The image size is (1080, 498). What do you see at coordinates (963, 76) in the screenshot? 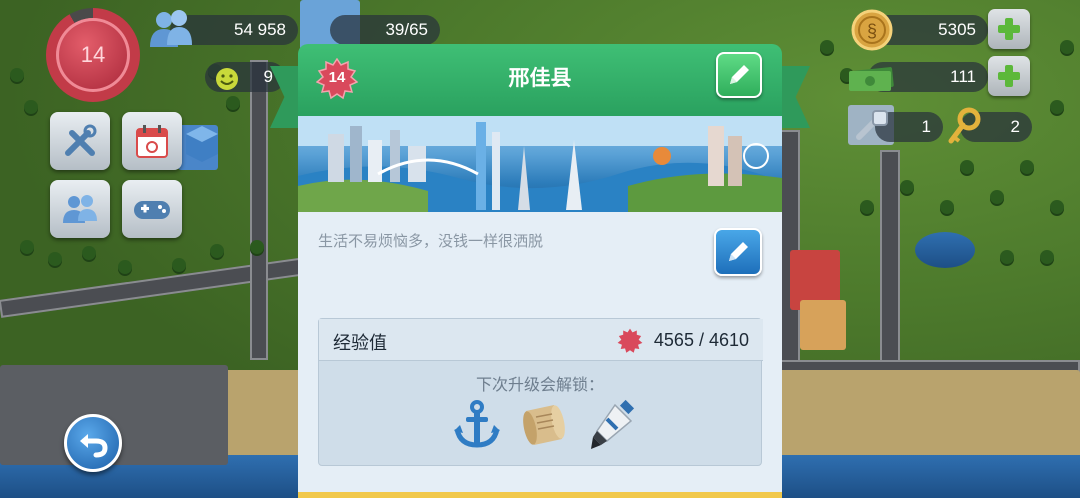
I see `simcash-value: 111` at bounding box center [963, 76].